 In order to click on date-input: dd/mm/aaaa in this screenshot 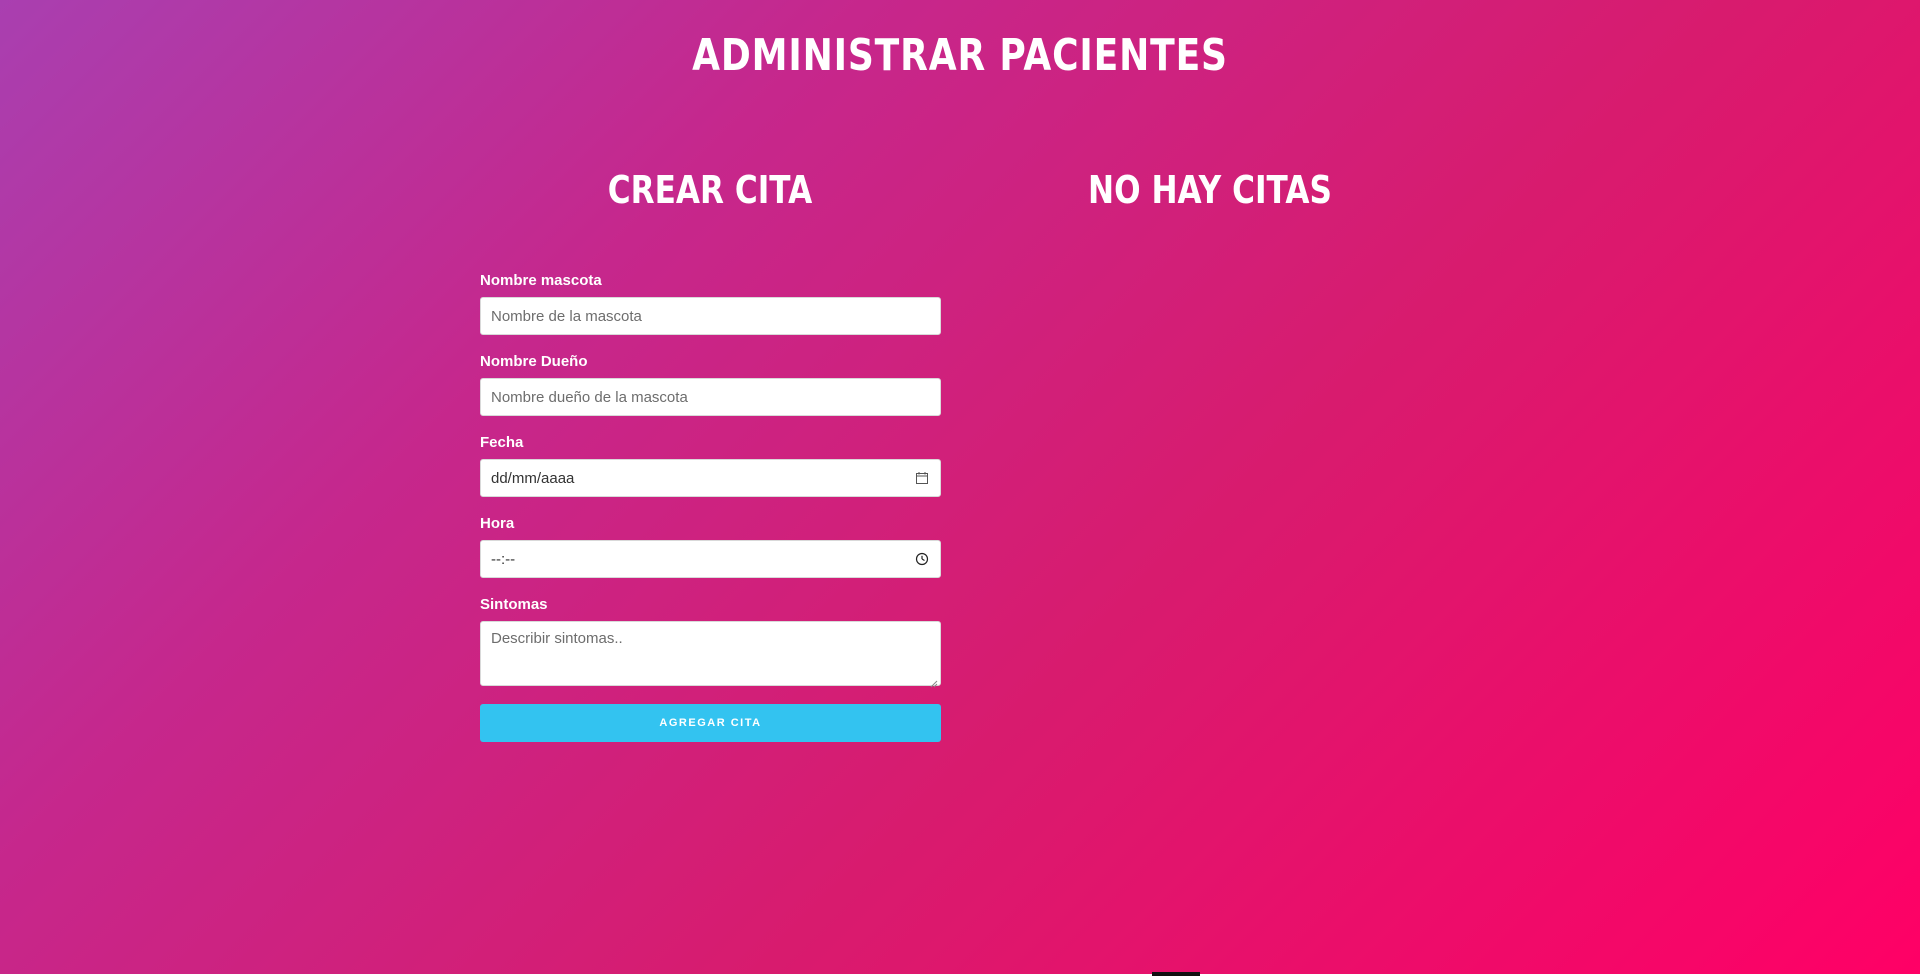, I will do `click(710, 478)`.